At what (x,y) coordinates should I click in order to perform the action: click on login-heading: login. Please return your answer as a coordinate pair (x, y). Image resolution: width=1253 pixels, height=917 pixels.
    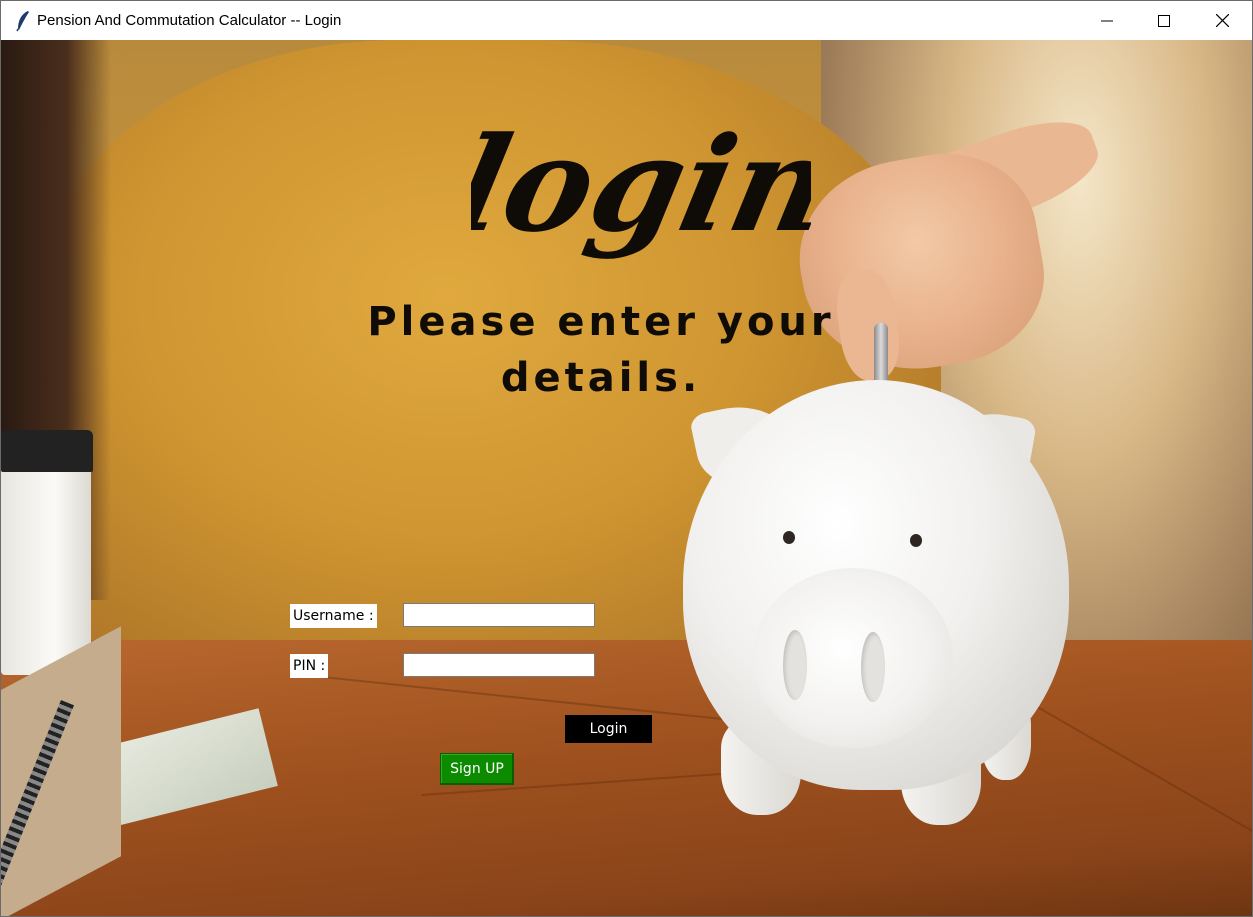
    Looking at the image, I should click on (641, 185).